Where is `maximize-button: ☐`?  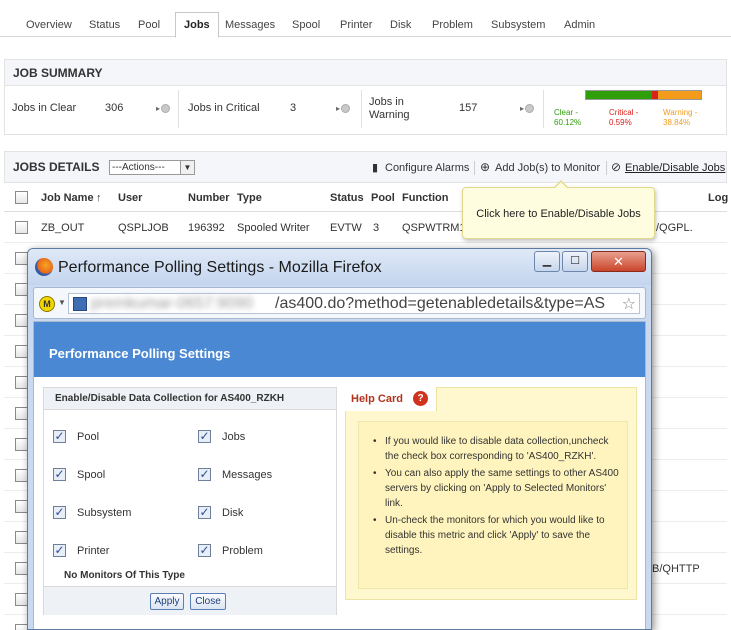 maximize-button: ☐ is located at coordinates (575, 261).